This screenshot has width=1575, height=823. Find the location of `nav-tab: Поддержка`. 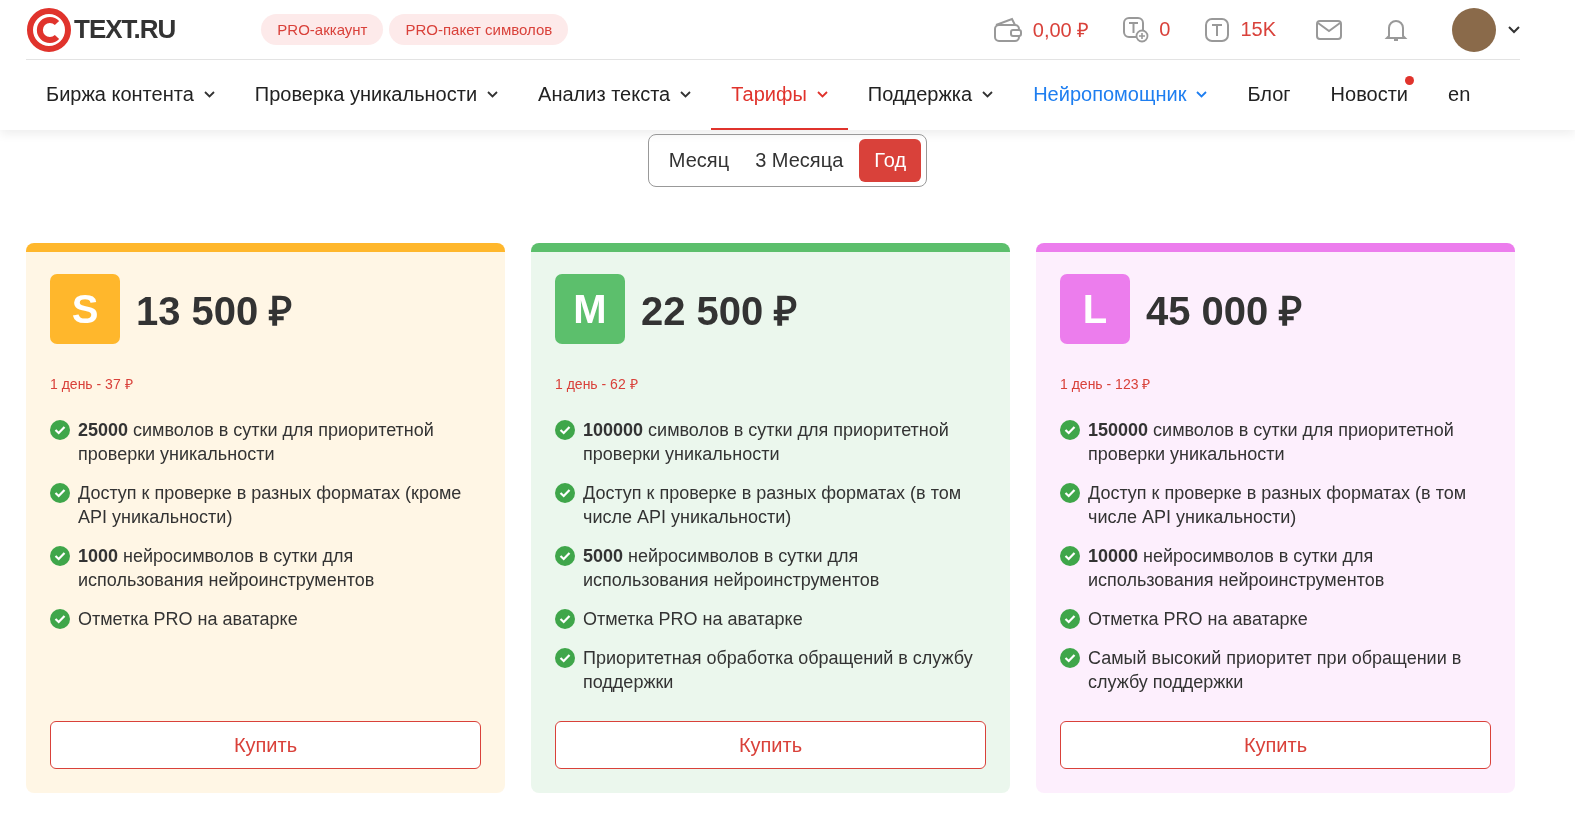

nav-tab: Поддержка is located at coordinates (930, 95).